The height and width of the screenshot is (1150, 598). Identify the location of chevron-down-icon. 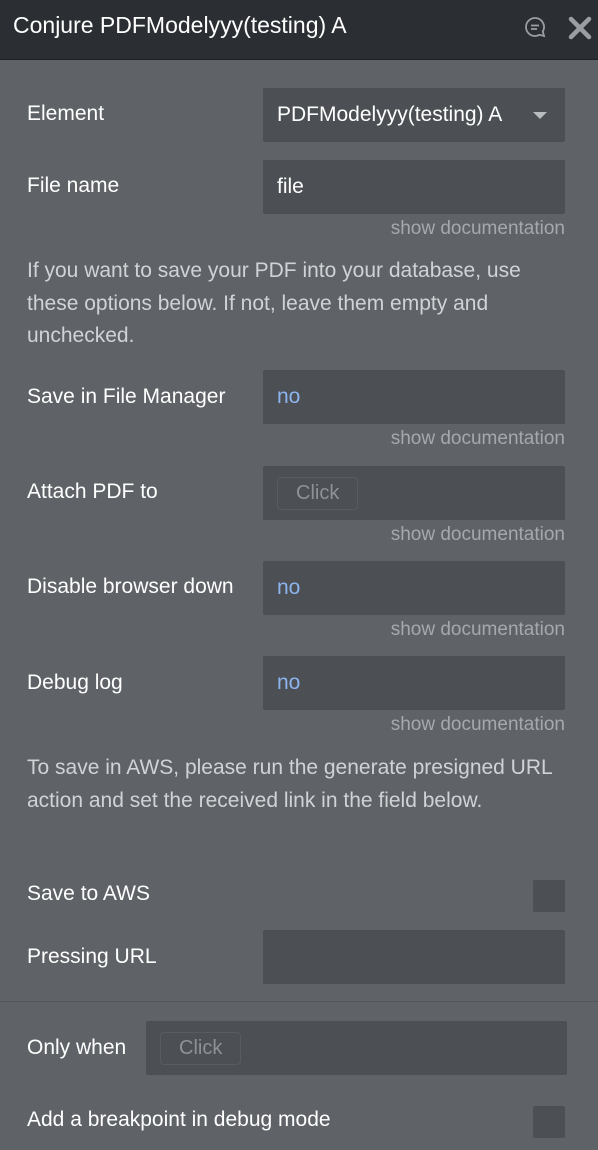
(540, 115).